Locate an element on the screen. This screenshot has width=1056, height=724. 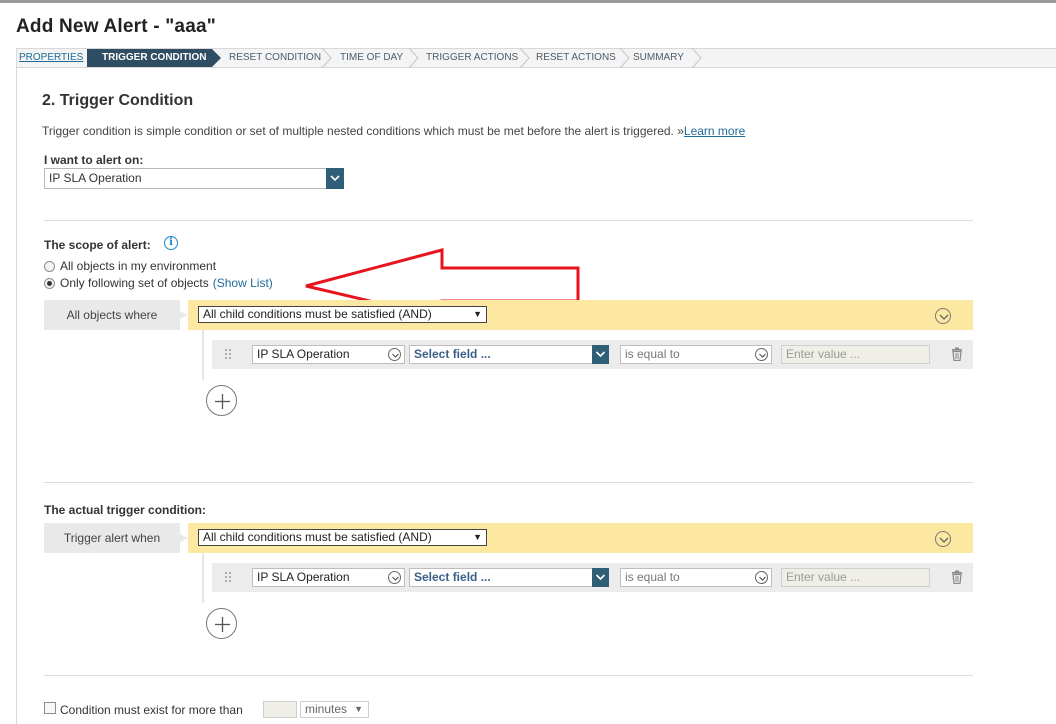
step-trigger-condition: TRIGGER CONDITION is located at coordinates (154, 58).